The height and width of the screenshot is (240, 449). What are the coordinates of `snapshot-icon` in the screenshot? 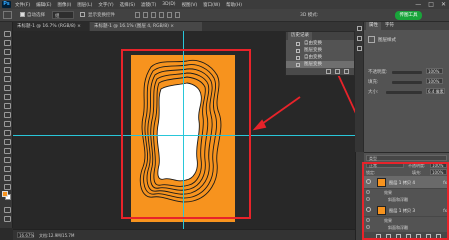 It's located at (328, 71).